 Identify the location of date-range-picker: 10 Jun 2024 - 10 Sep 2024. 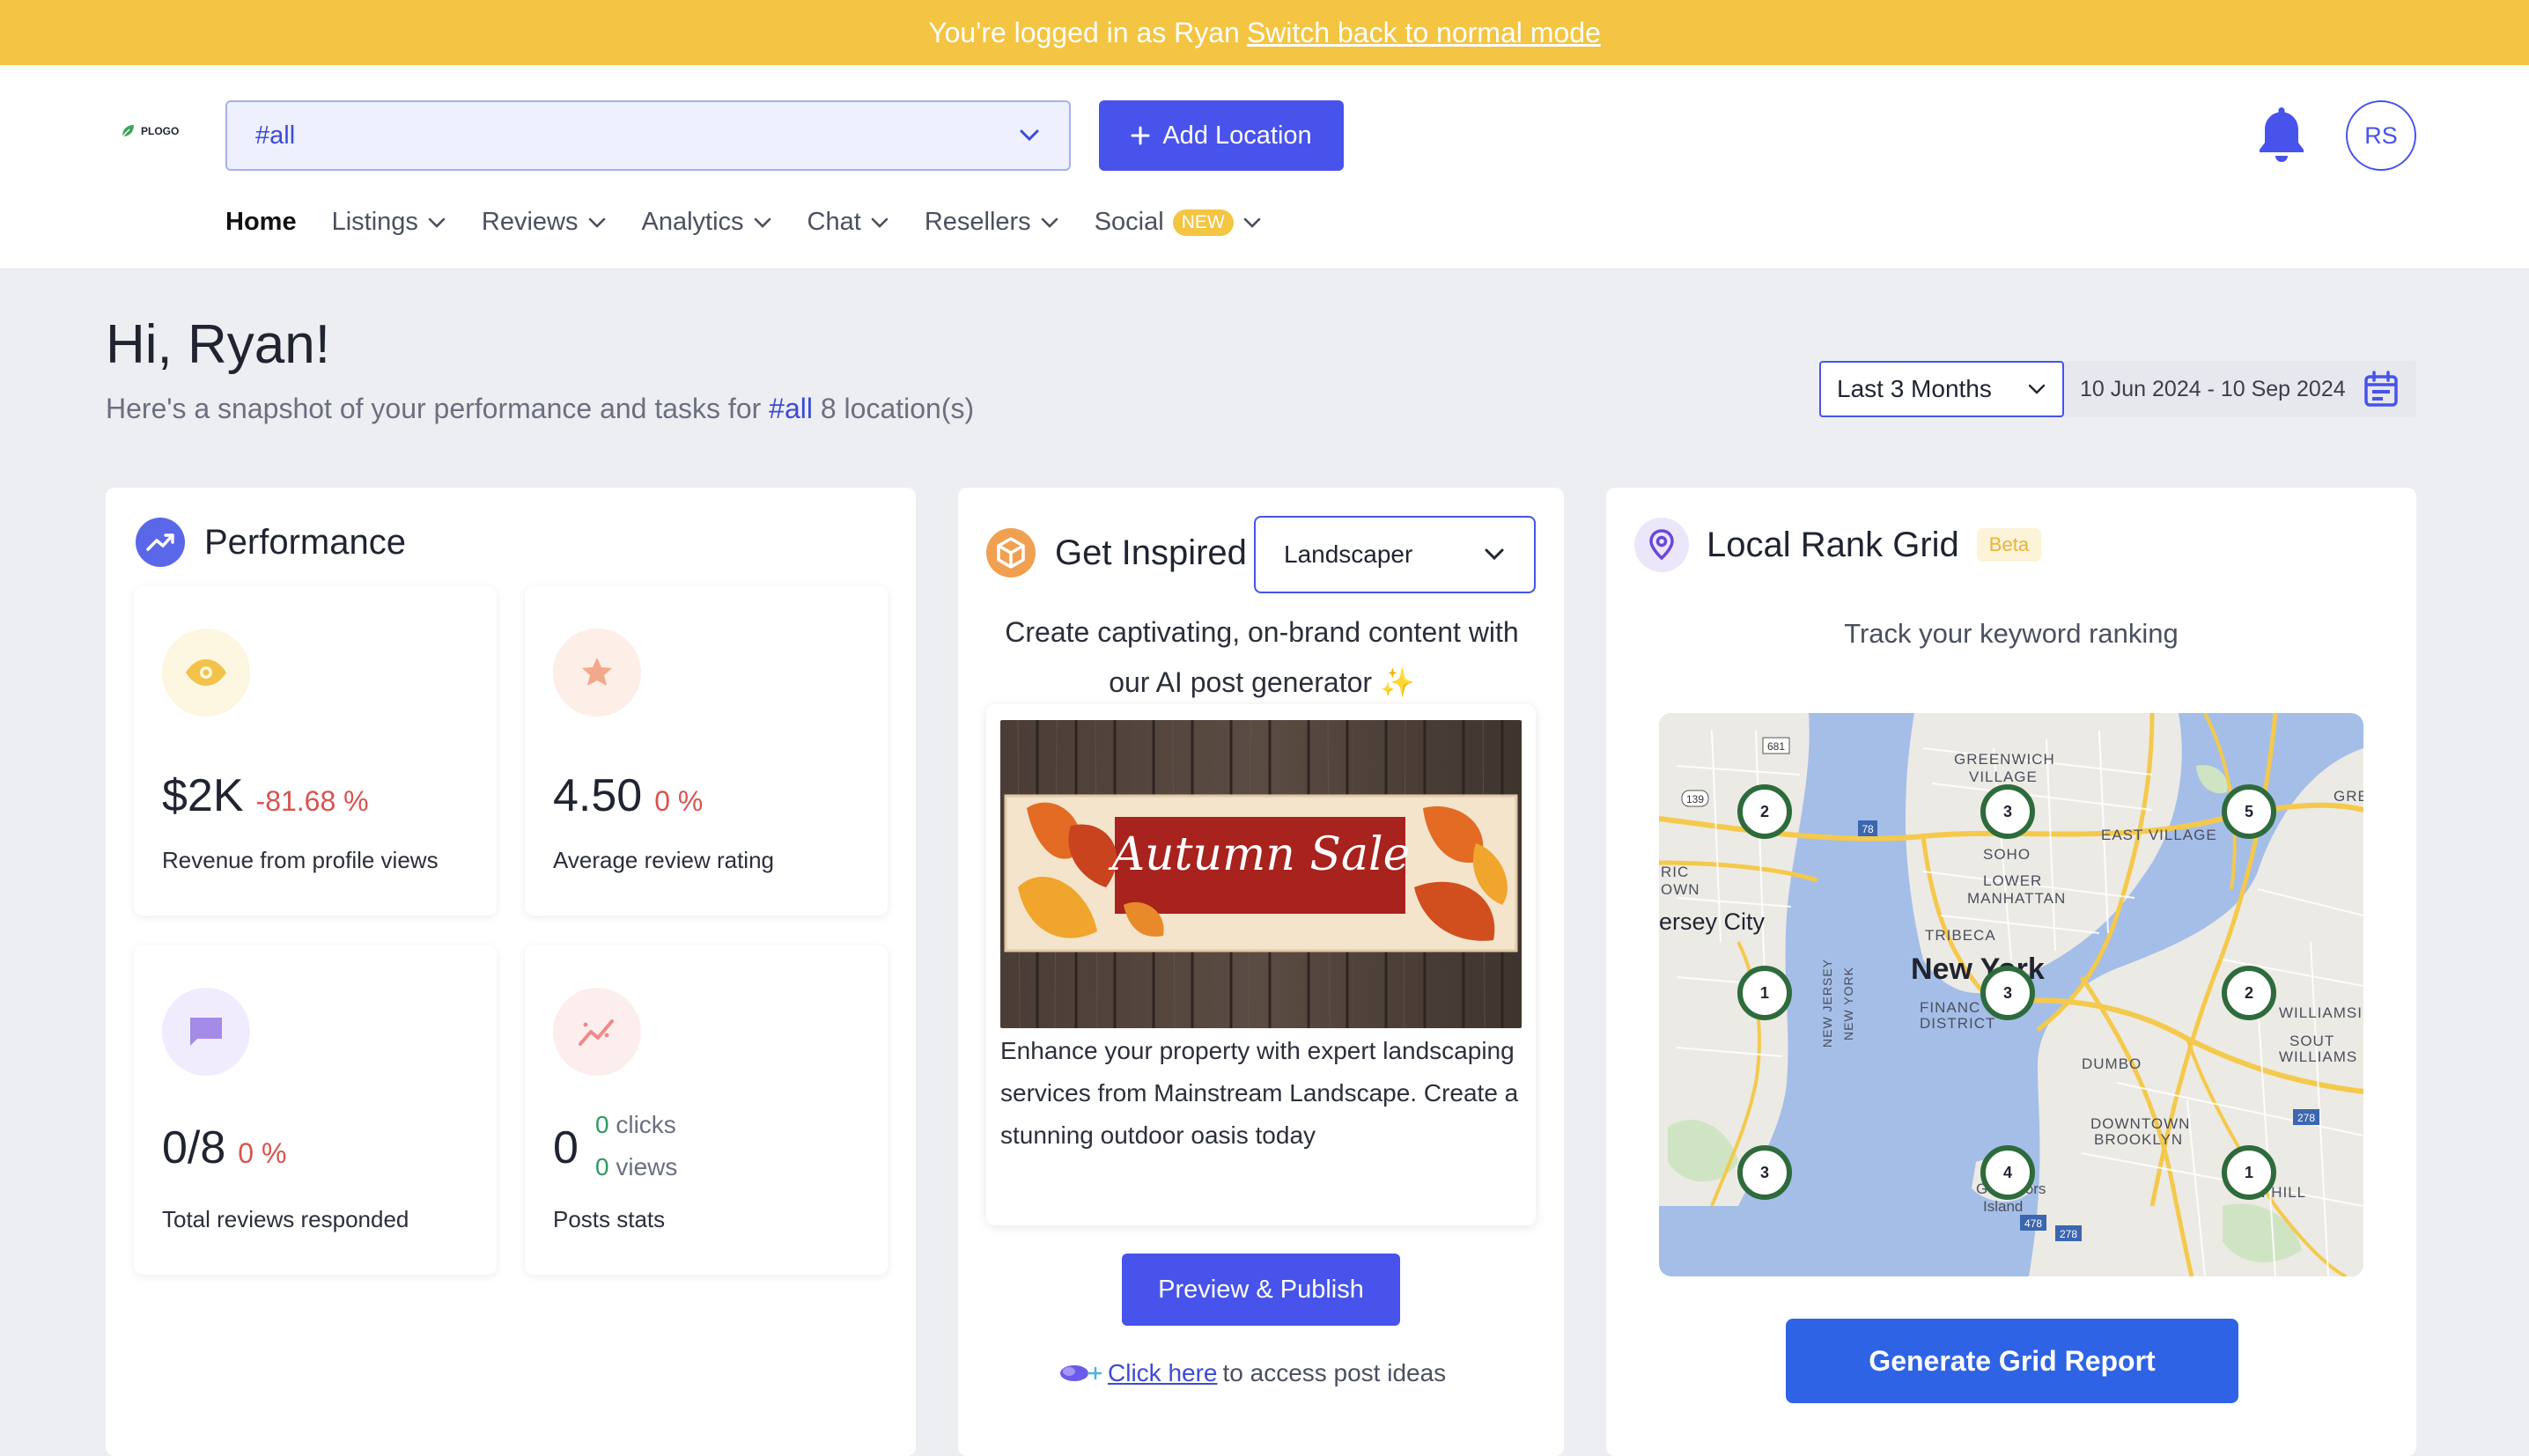
(2240, 389).